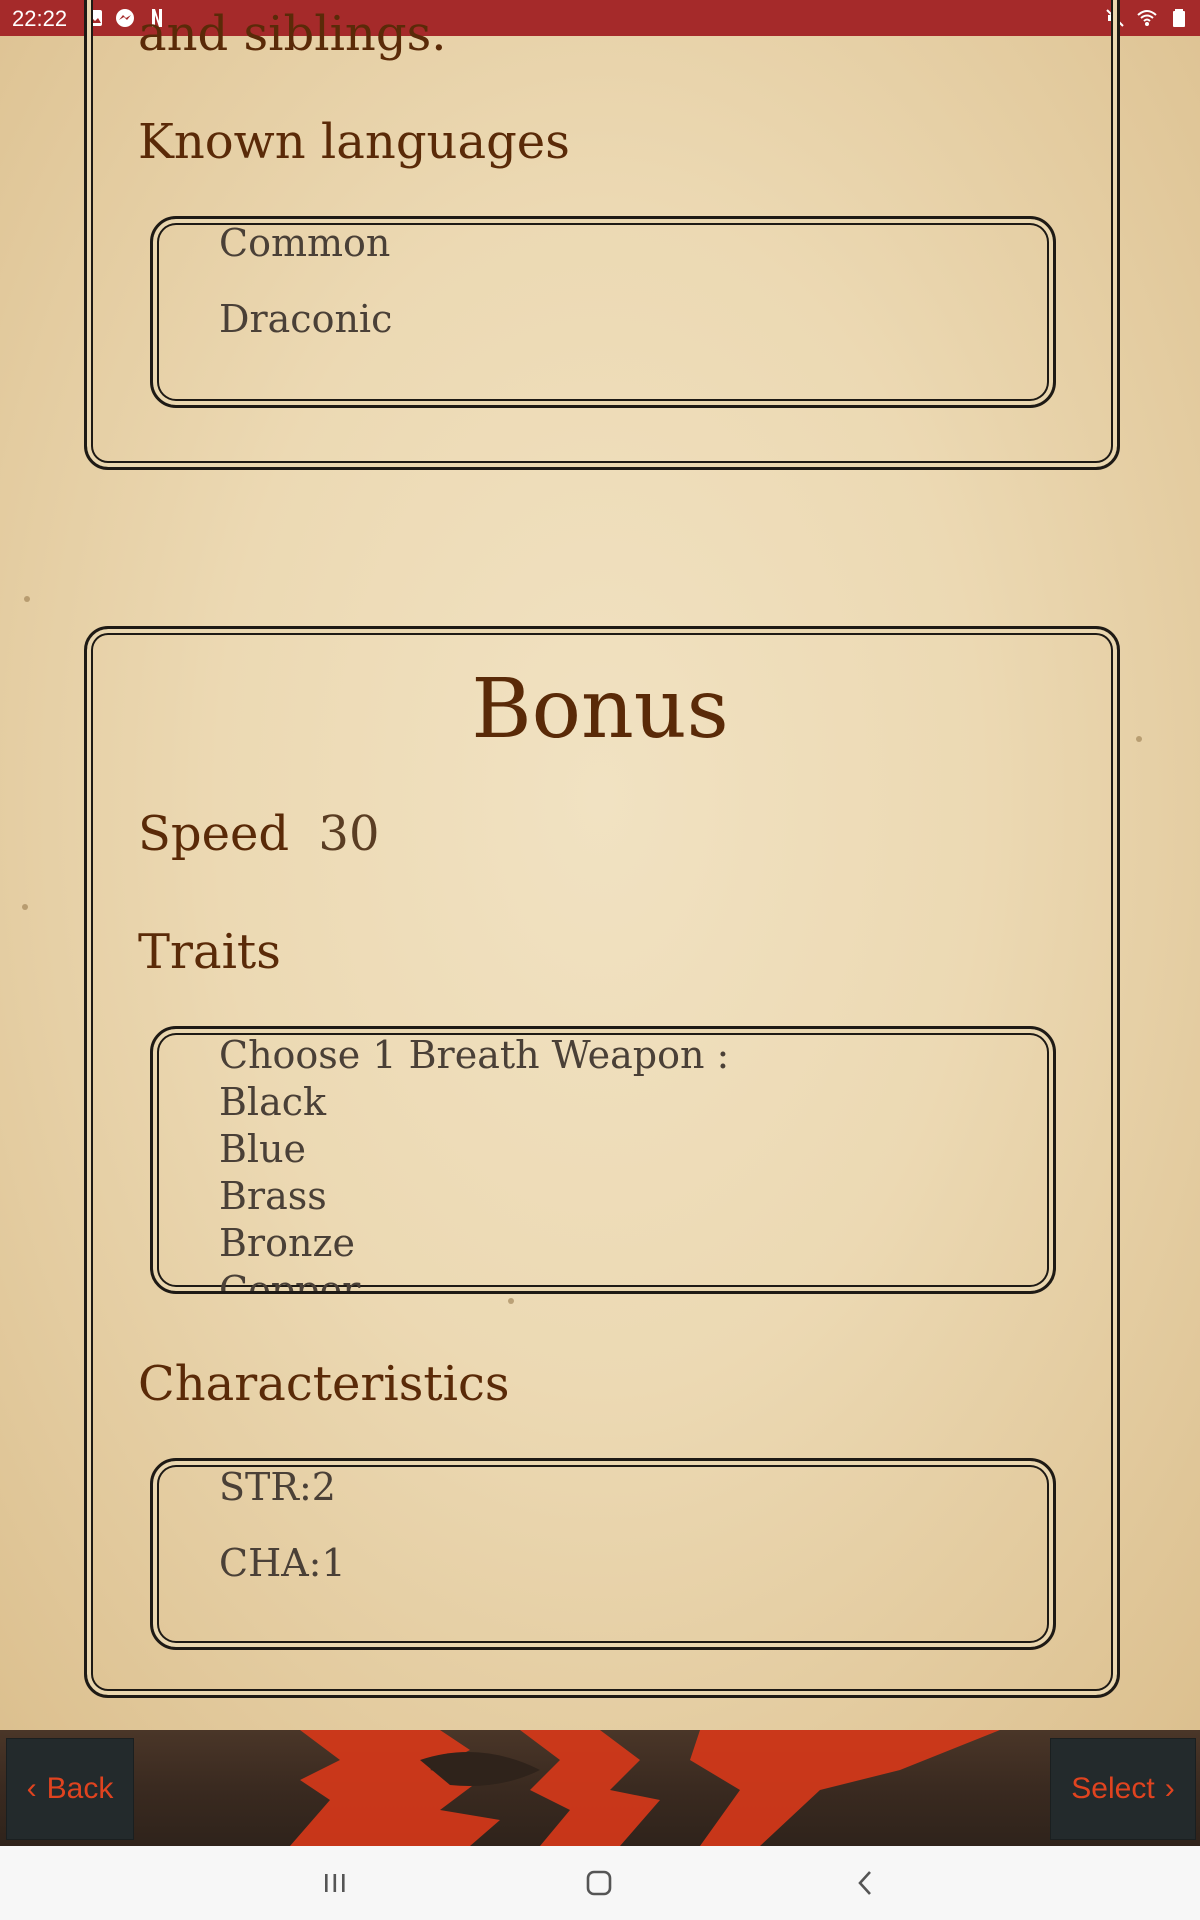 This screenshot has width=1200, height=1920. I want to click on system-navigation-bar, so click(600, 1883).